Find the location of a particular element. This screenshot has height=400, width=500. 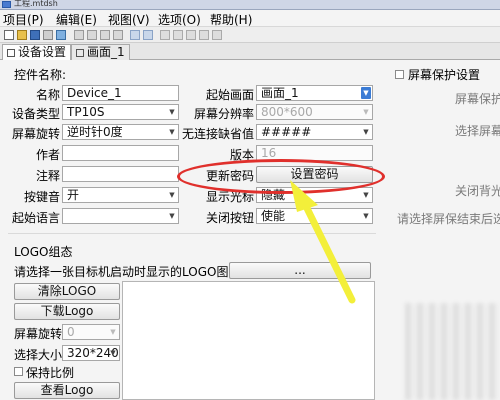

undo-icon is located at coordinates (135, 35).